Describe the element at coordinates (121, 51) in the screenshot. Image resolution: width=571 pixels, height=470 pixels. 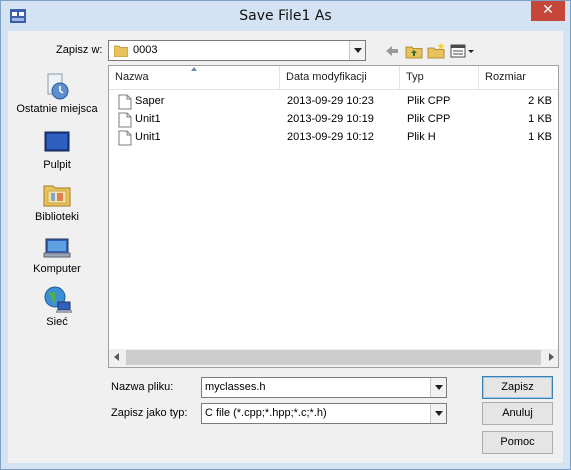
I see `folder-icon` at that location.